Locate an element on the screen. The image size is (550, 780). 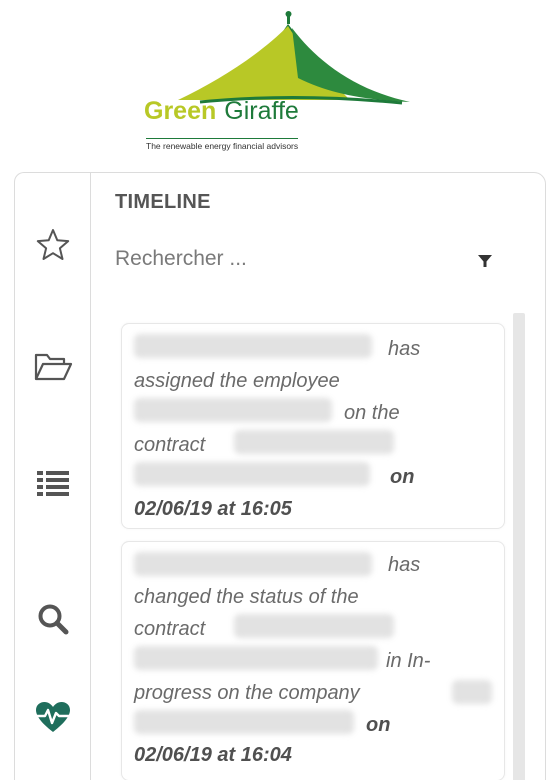
event-timestamp: 02/06/19 at 16:05 is located at coordinates (213, 509).